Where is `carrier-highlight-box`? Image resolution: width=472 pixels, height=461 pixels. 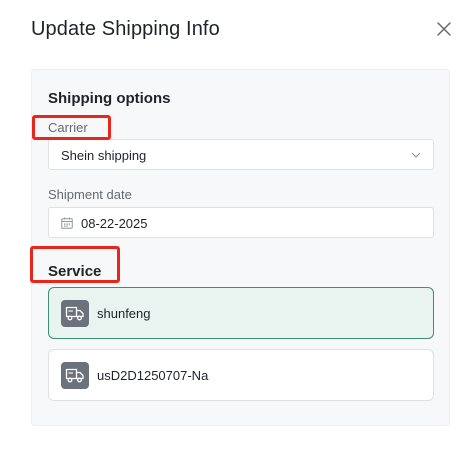
carrier-highlight-box is located at coordinates (71, 127).